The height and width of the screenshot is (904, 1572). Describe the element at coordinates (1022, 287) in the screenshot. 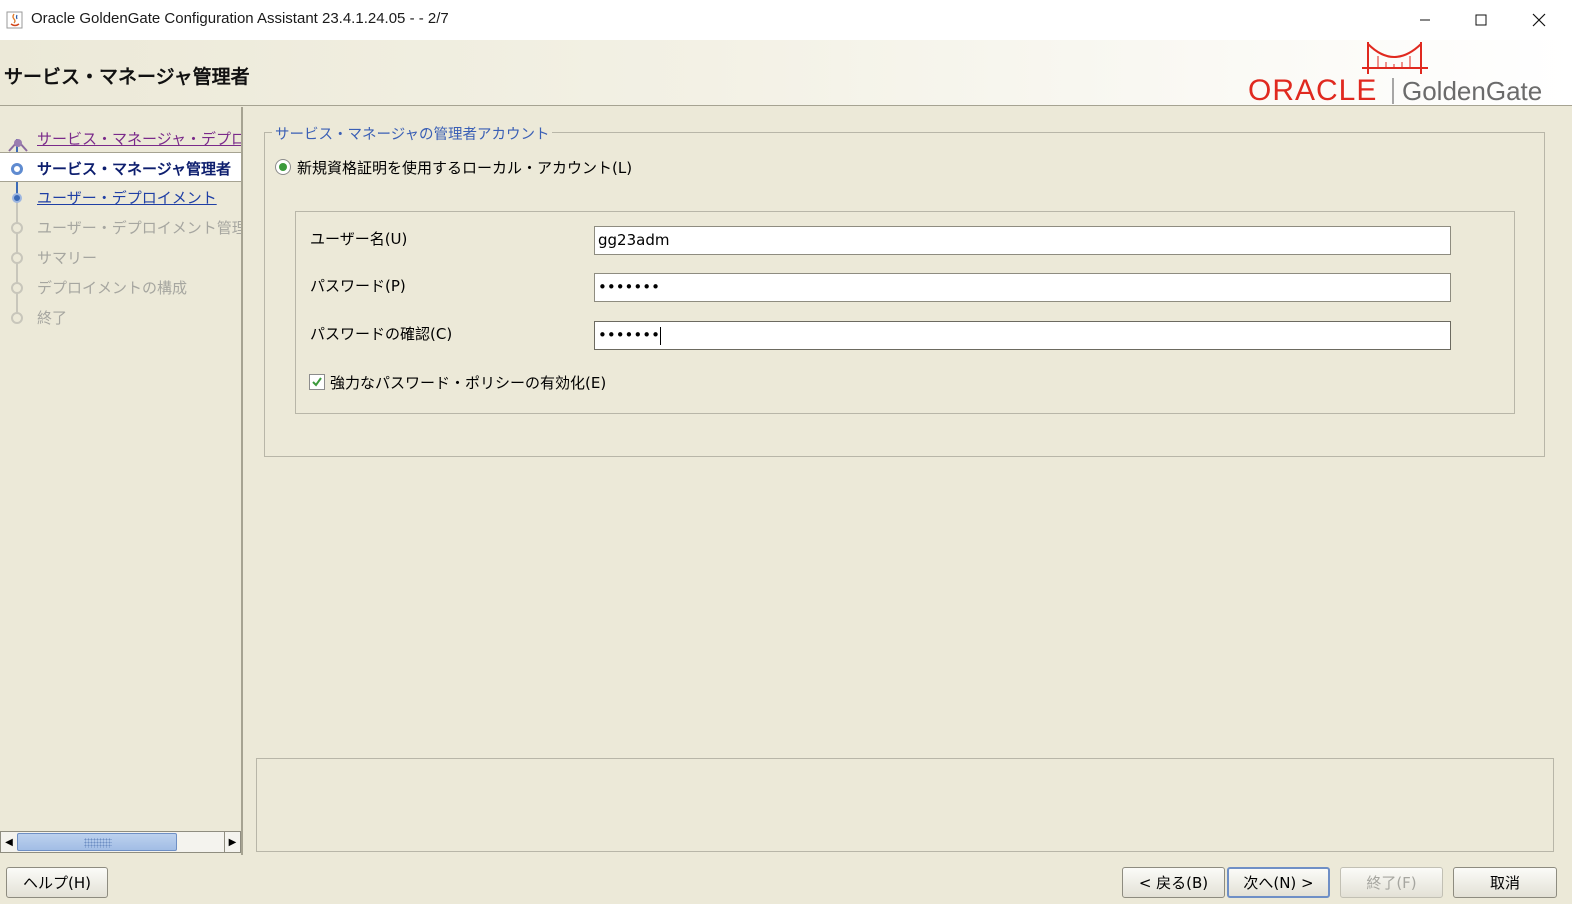

I see `password-input: •••••••` at that location.